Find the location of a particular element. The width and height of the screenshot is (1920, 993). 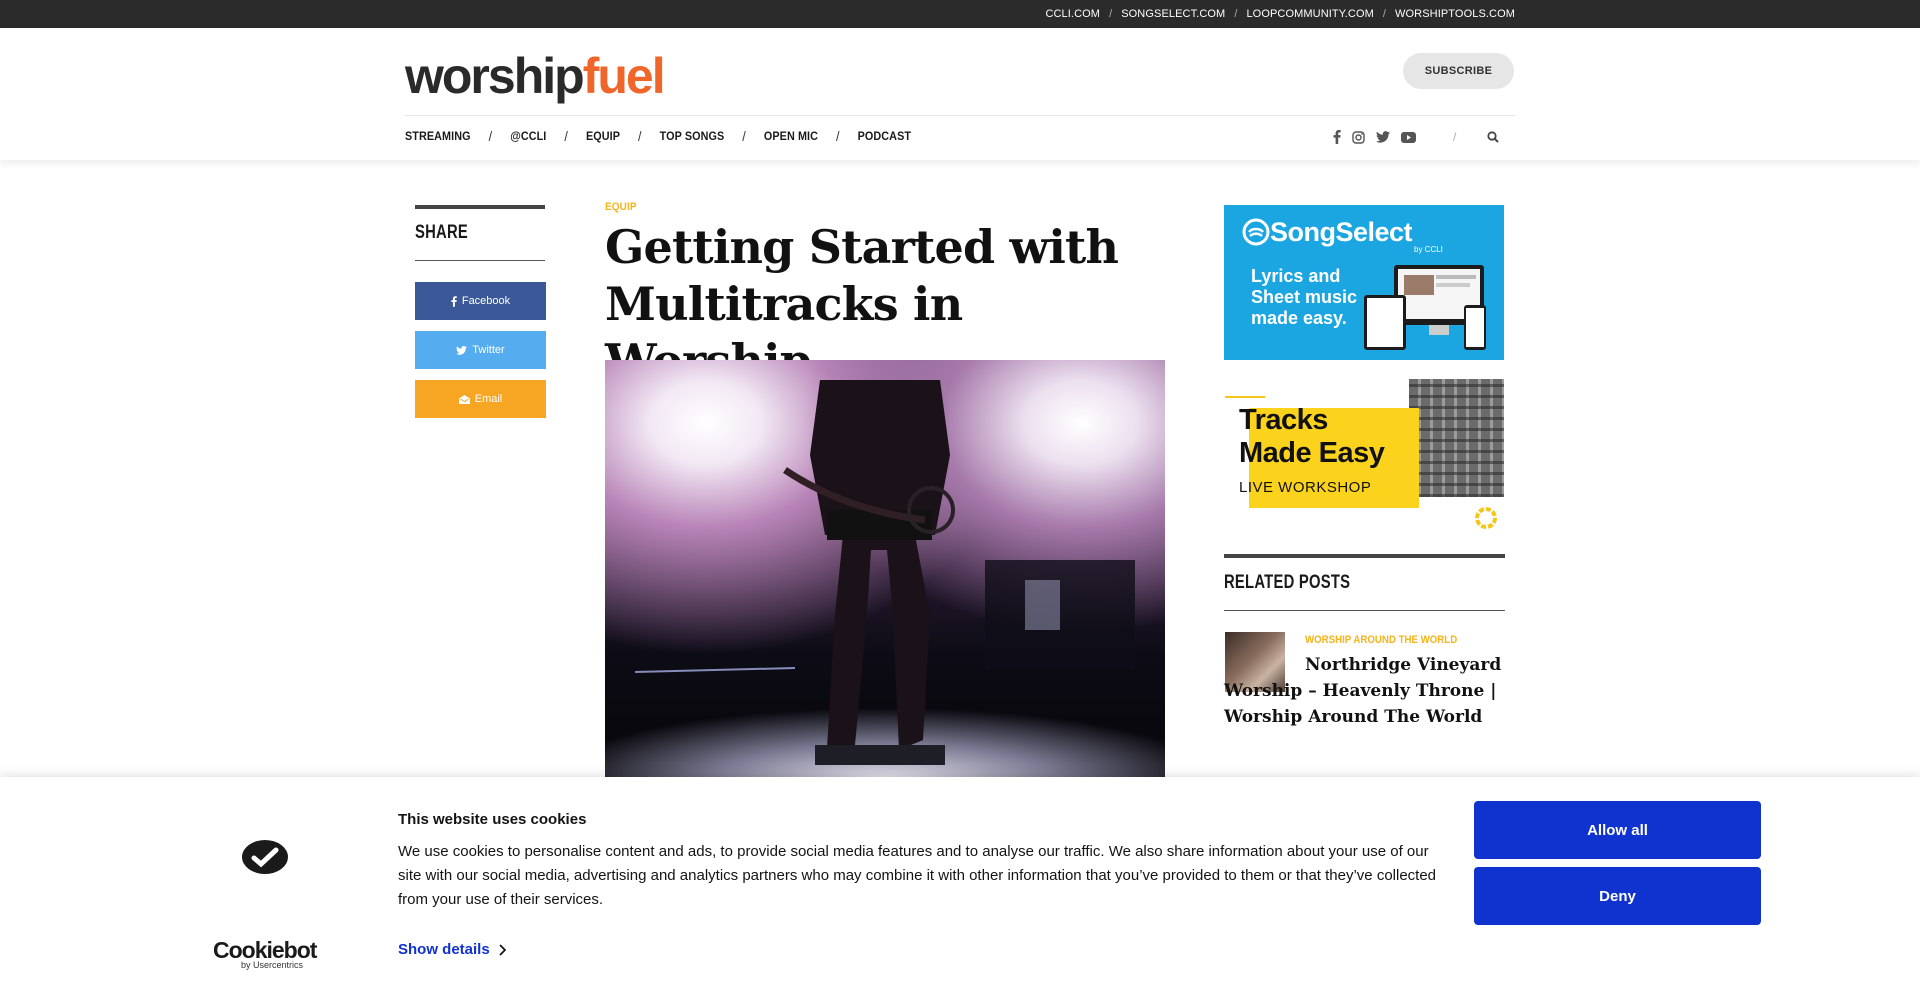

chevron-right-icon is located at coordinates (502, 949).